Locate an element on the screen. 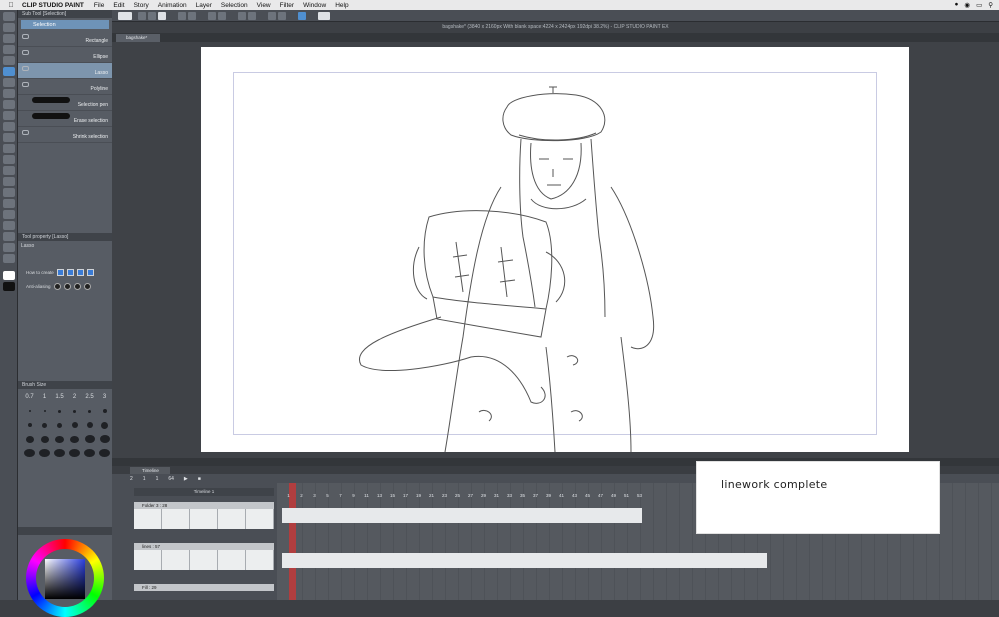 This screenshot has height=617, width=999. eraser-tool-icon is located at coordinates (9, 159).